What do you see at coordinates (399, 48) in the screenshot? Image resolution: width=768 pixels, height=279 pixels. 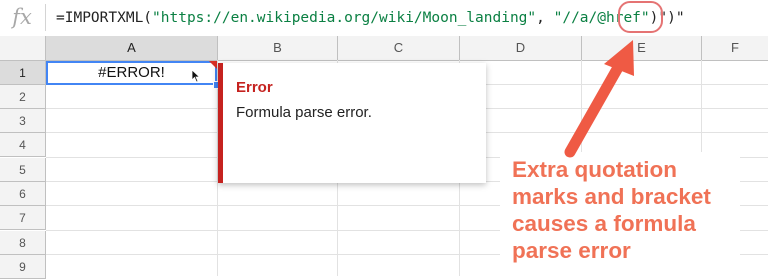 I see `column-header-c: C` at bounding box center [399, 48].